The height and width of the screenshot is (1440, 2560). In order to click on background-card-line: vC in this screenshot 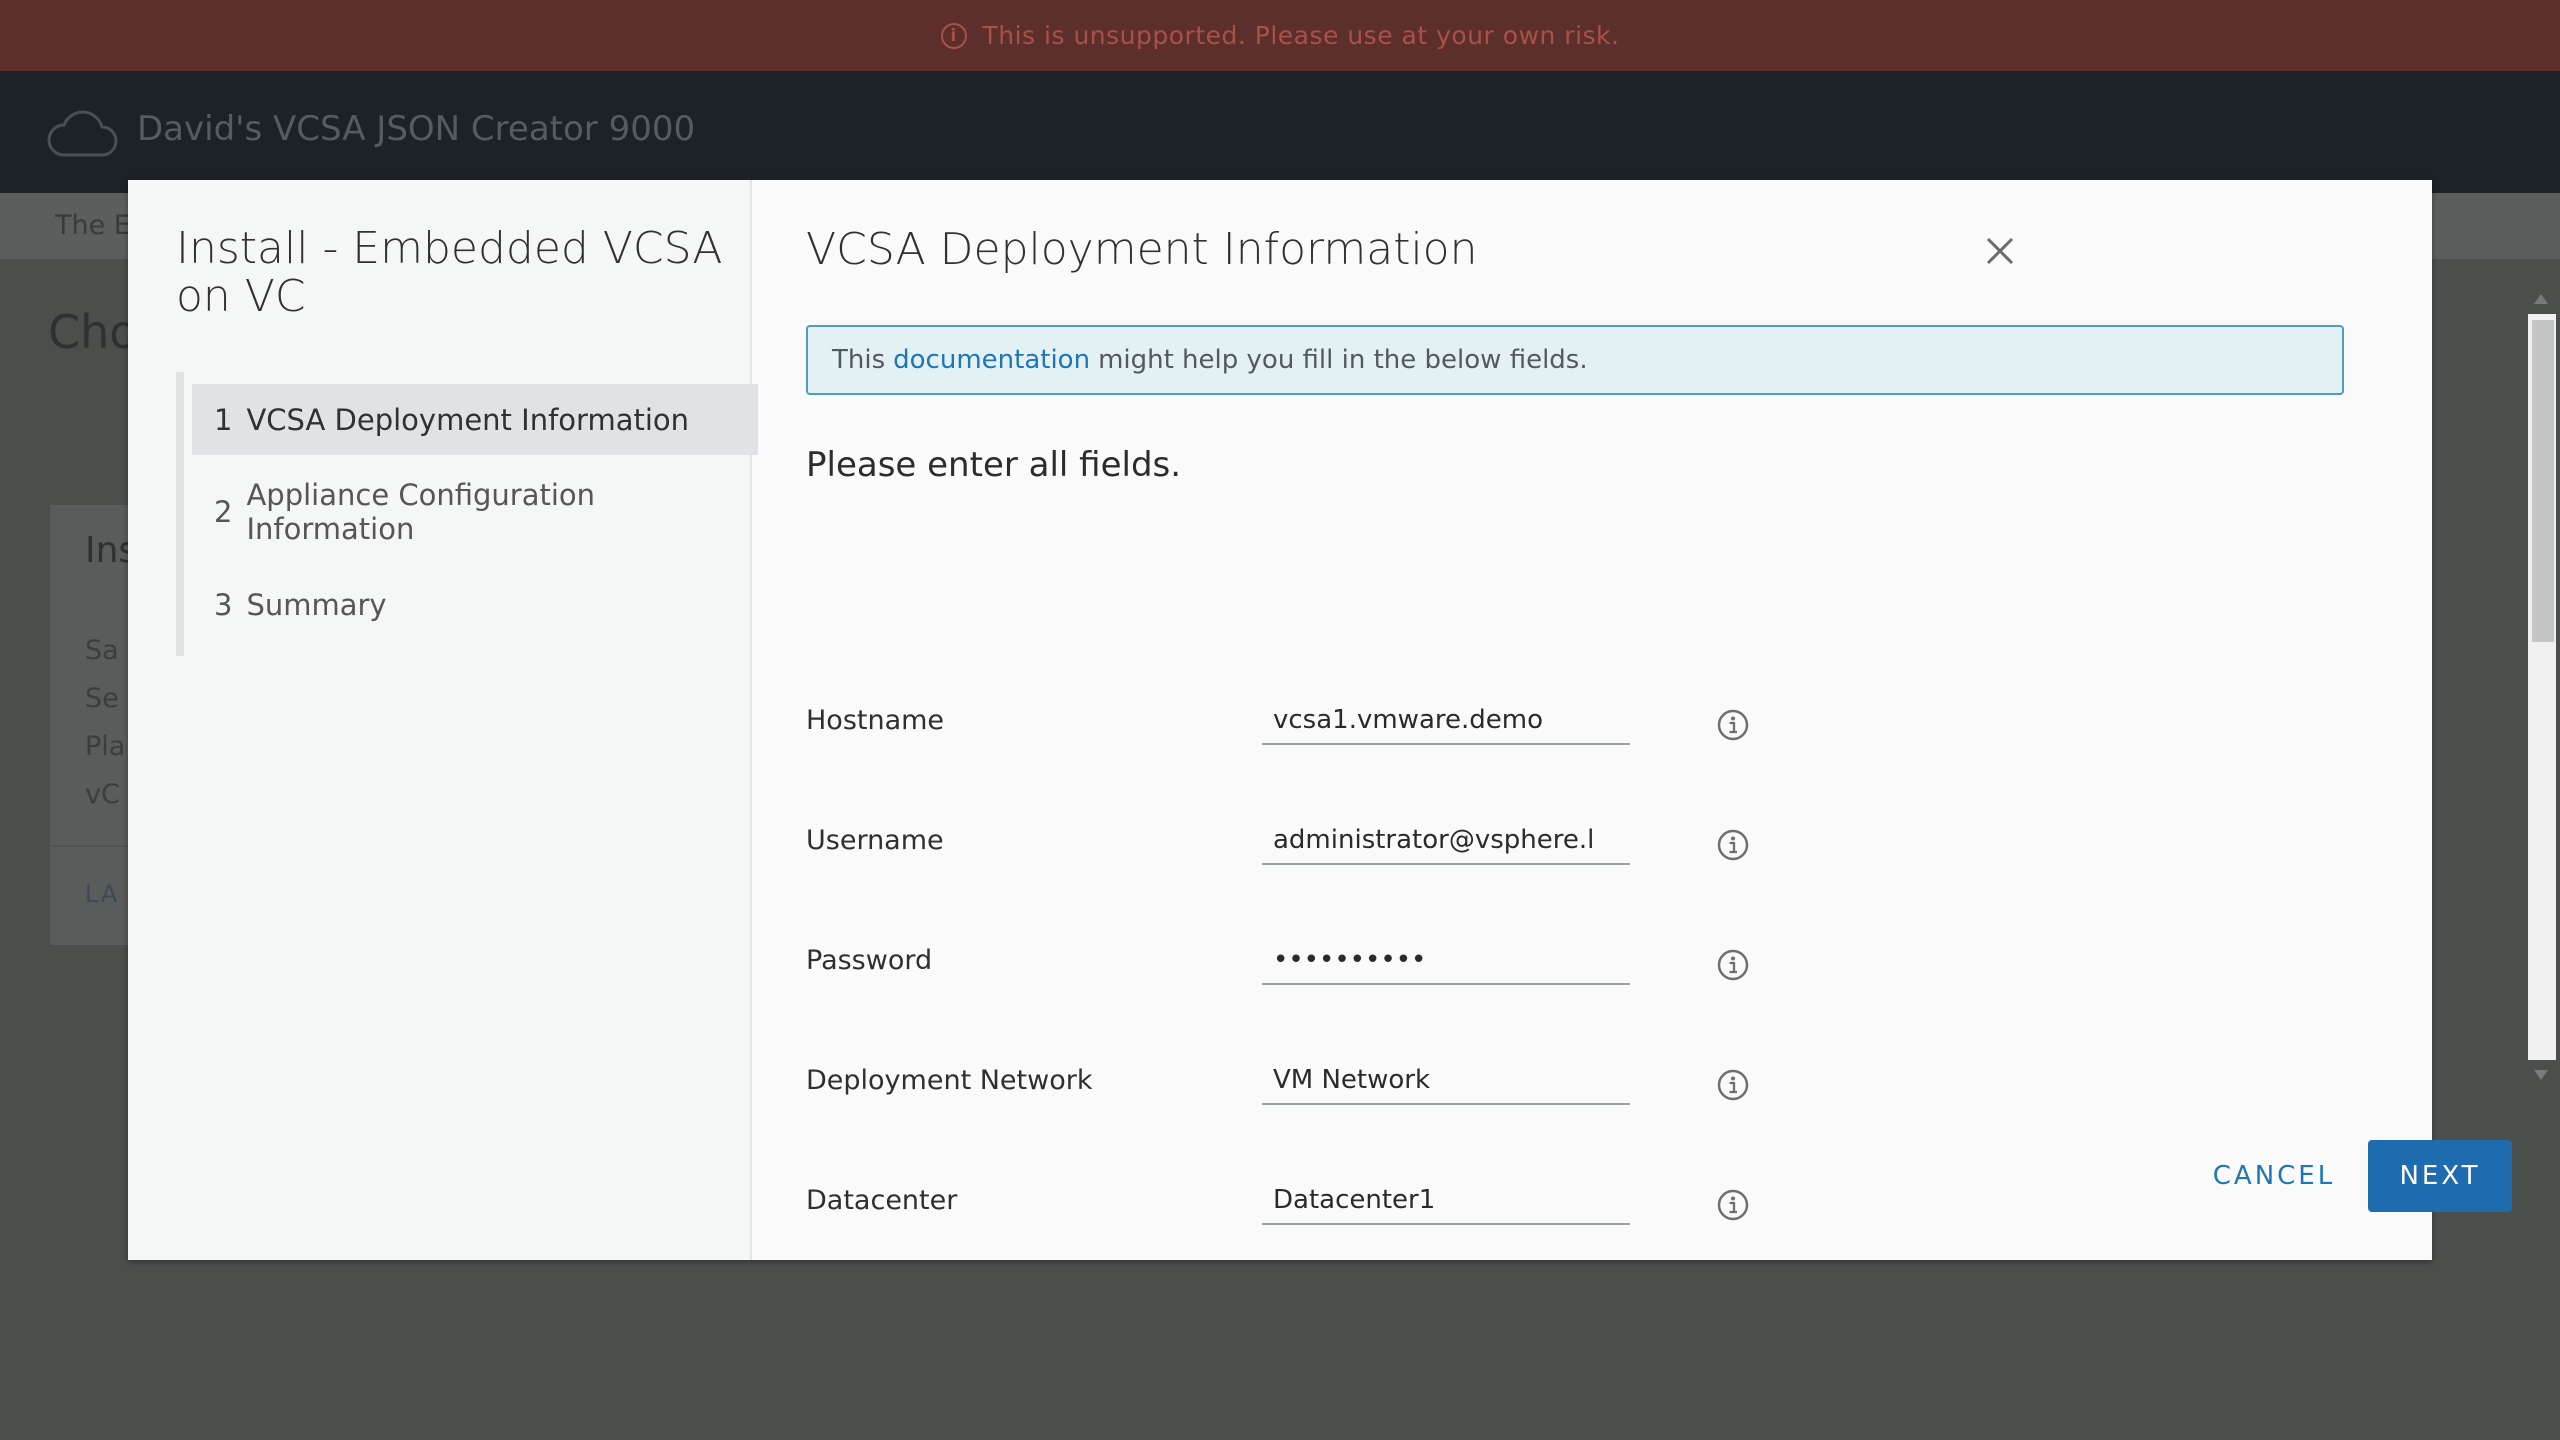, I will do `click(102, 794)`.